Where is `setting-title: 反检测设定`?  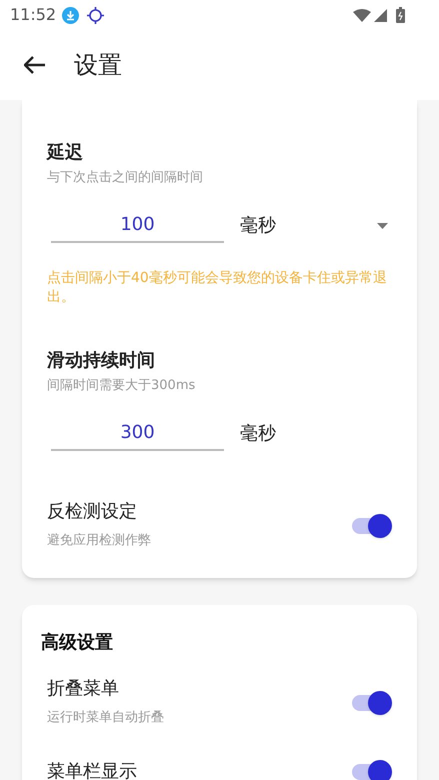 setting-title: 反检测设定 is located at coordinates (92, 512).